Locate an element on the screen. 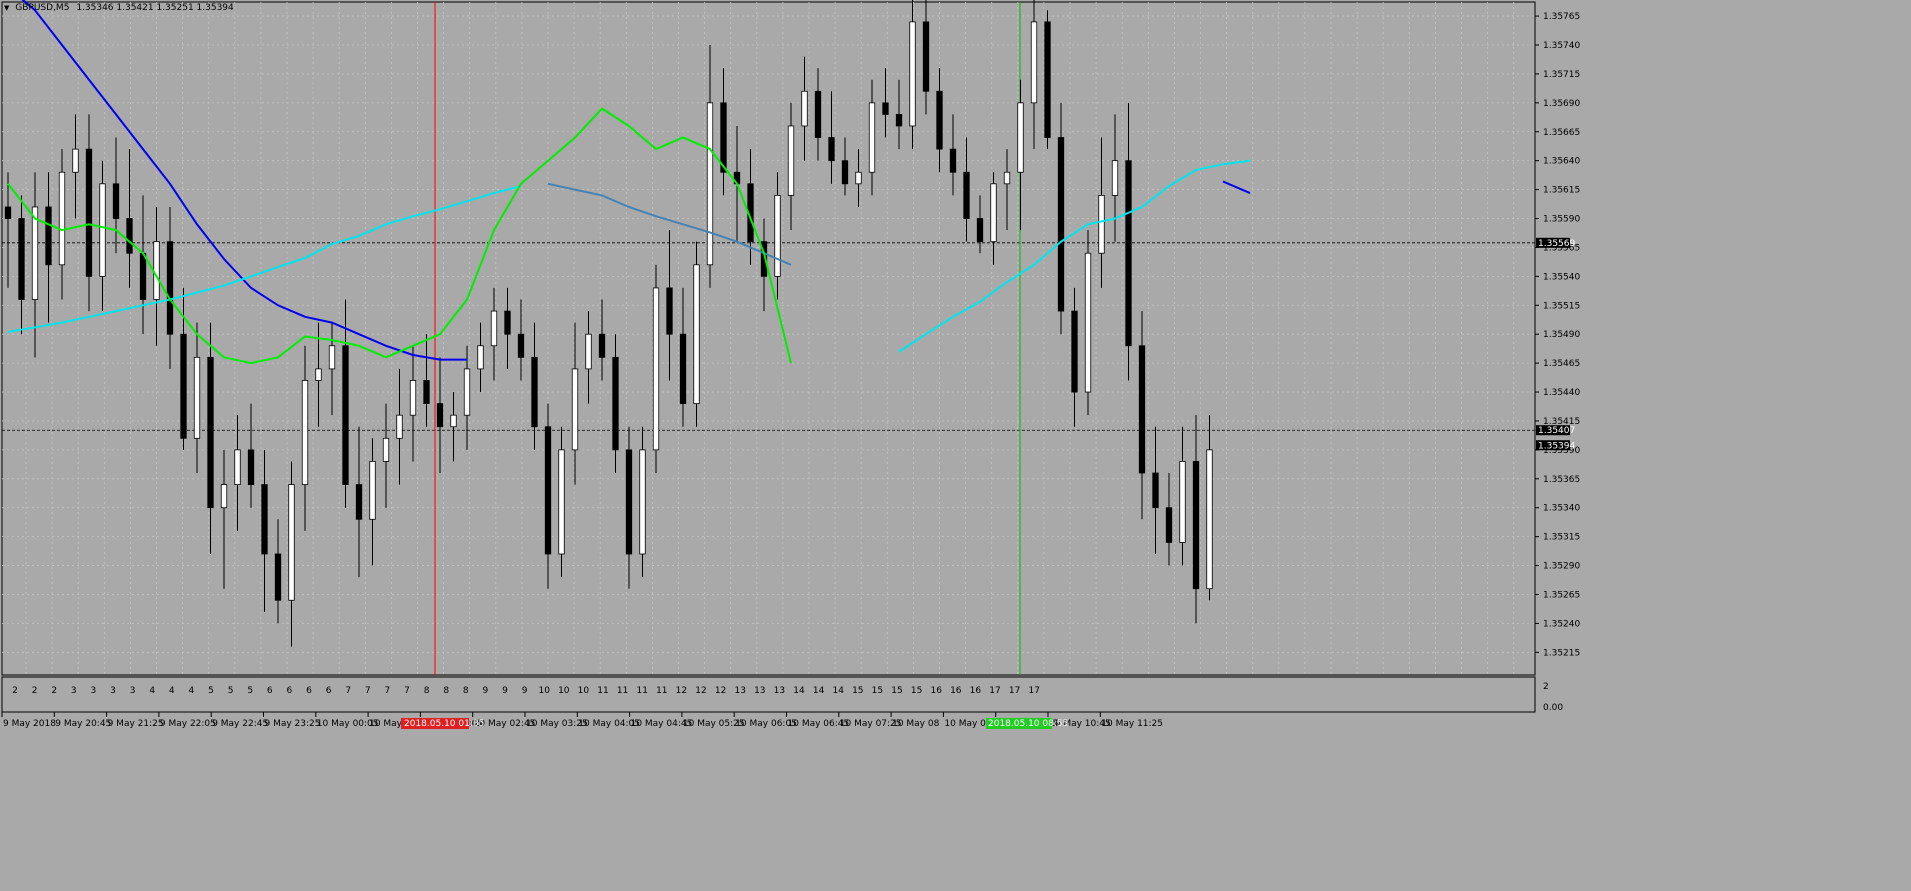 The image size is (1911, 891). price-label: 1.35540 is located at coordinates (1561, 277).